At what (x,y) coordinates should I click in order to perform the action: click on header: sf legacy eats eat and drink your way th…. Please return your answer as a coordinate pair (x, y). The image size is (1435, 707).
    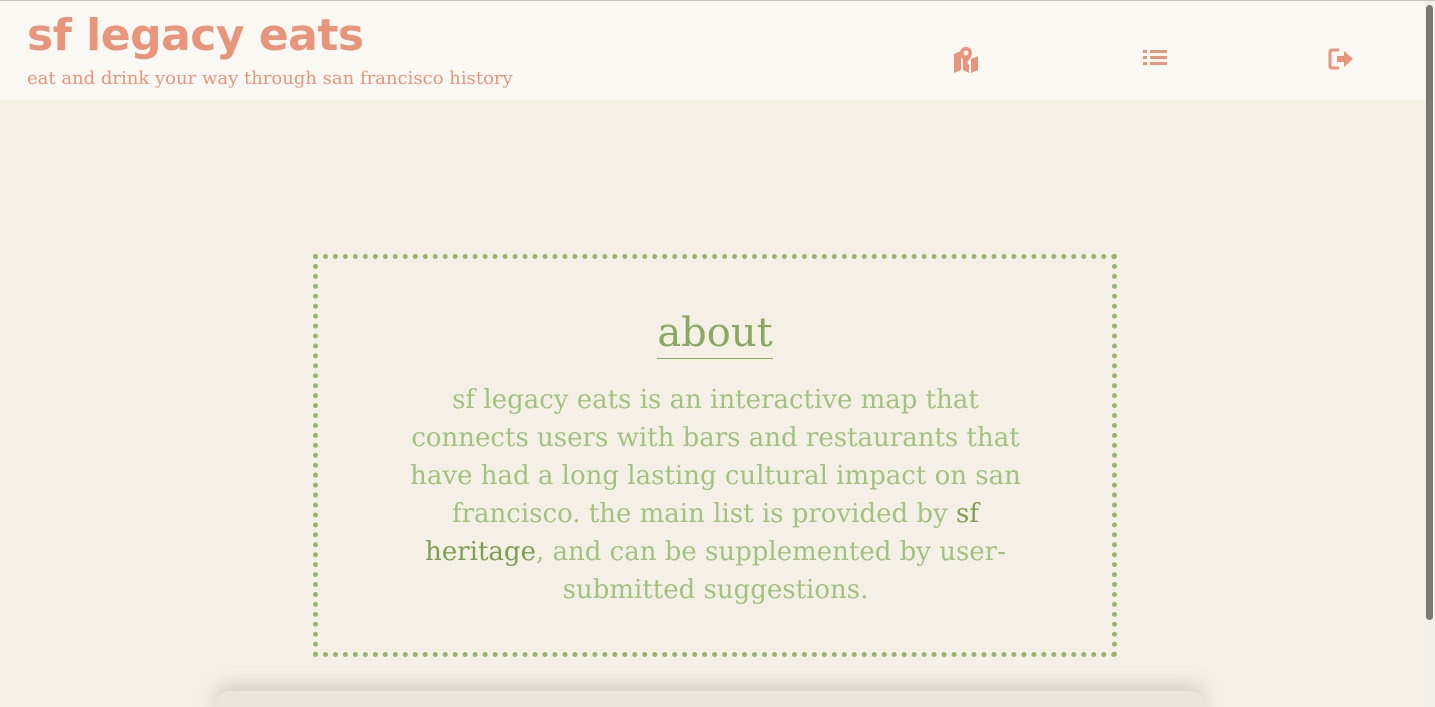
    Looking at the image, I should click on (712, 50).